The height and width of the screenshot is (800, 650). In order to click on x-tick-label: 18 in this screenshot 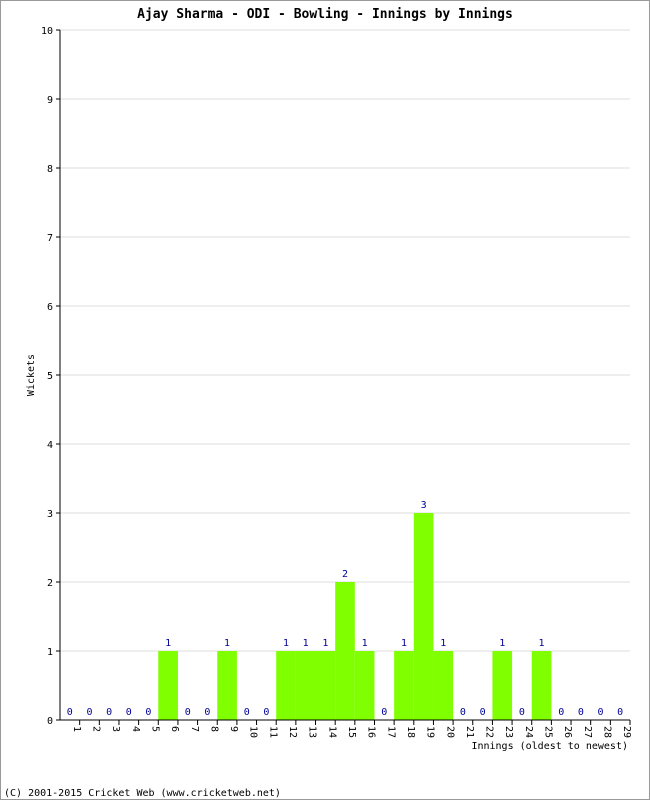, I will do `click(410, 732)`.